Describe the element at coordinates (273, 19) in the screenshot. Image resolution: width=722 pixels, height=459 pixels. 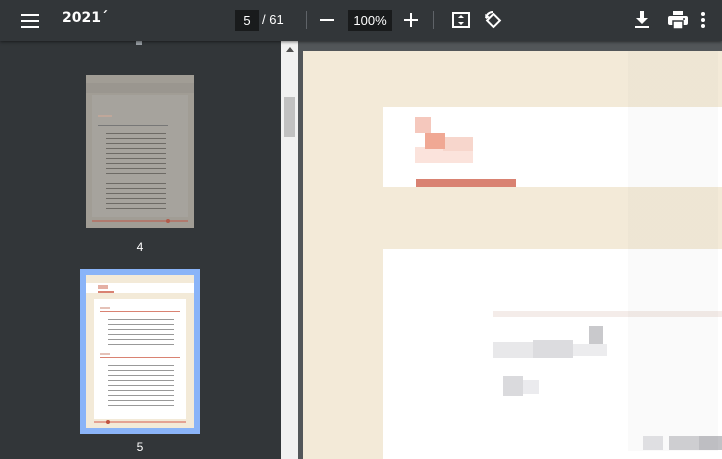
I see `page-total: / 61` at that location.